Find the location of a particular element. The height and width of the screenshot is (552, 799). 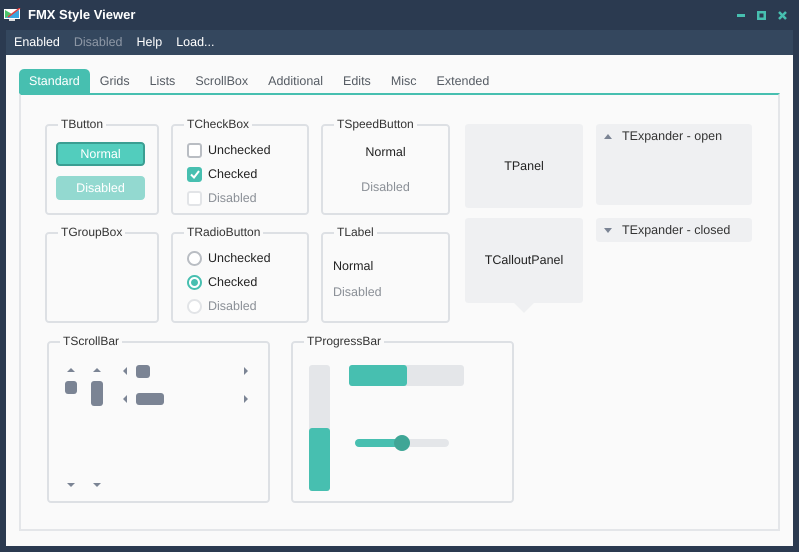

slider-thumb is located at coordinates (402, 443).